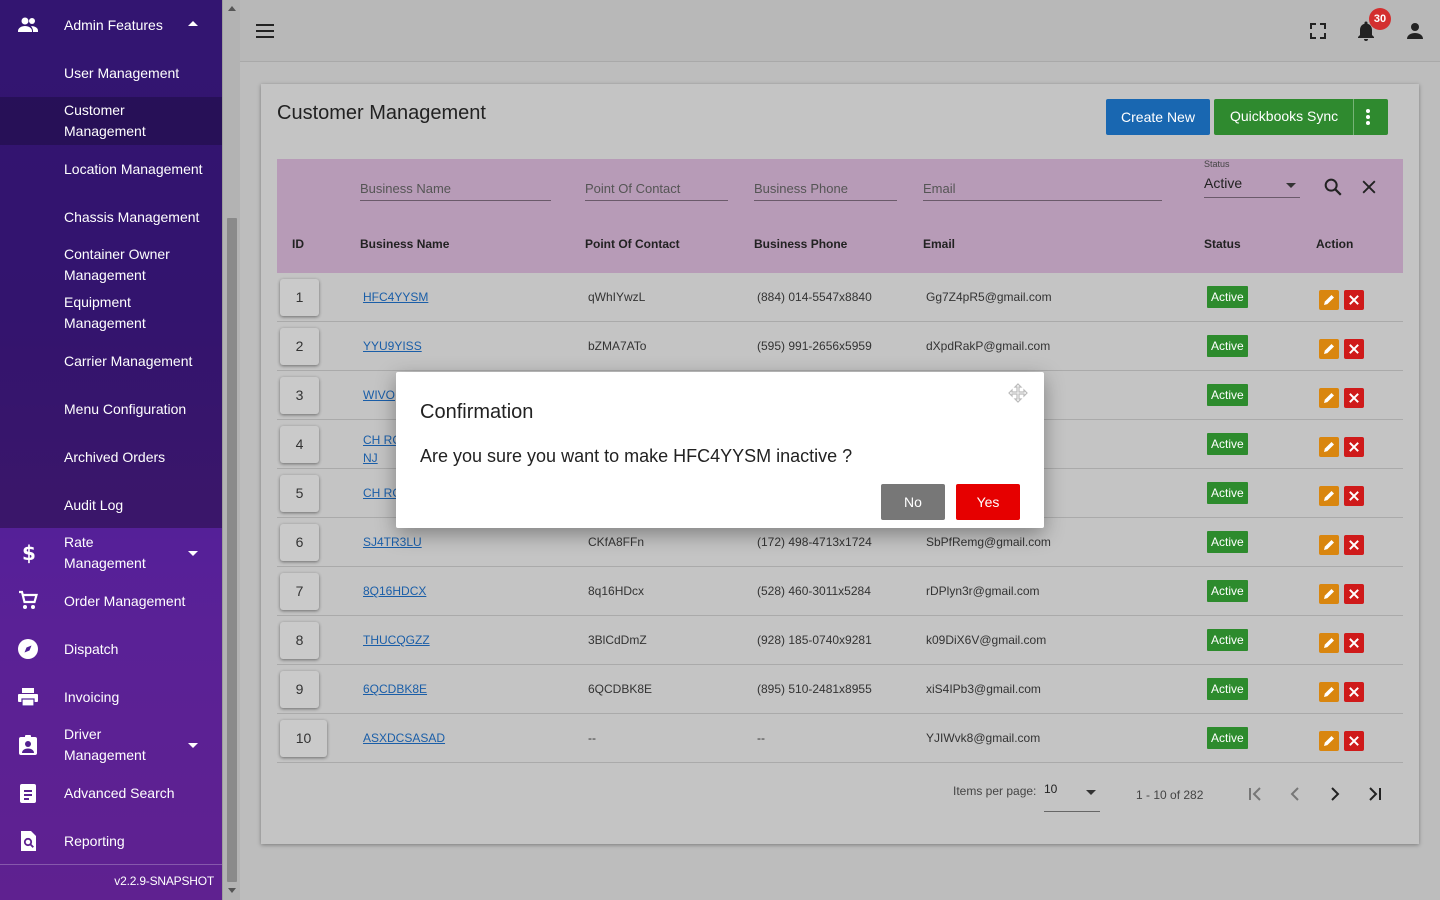 This screenshot has height=900, width=1440. I want to click on sidebar-item-equipment-management: Equipment Management, so click(111, 312).